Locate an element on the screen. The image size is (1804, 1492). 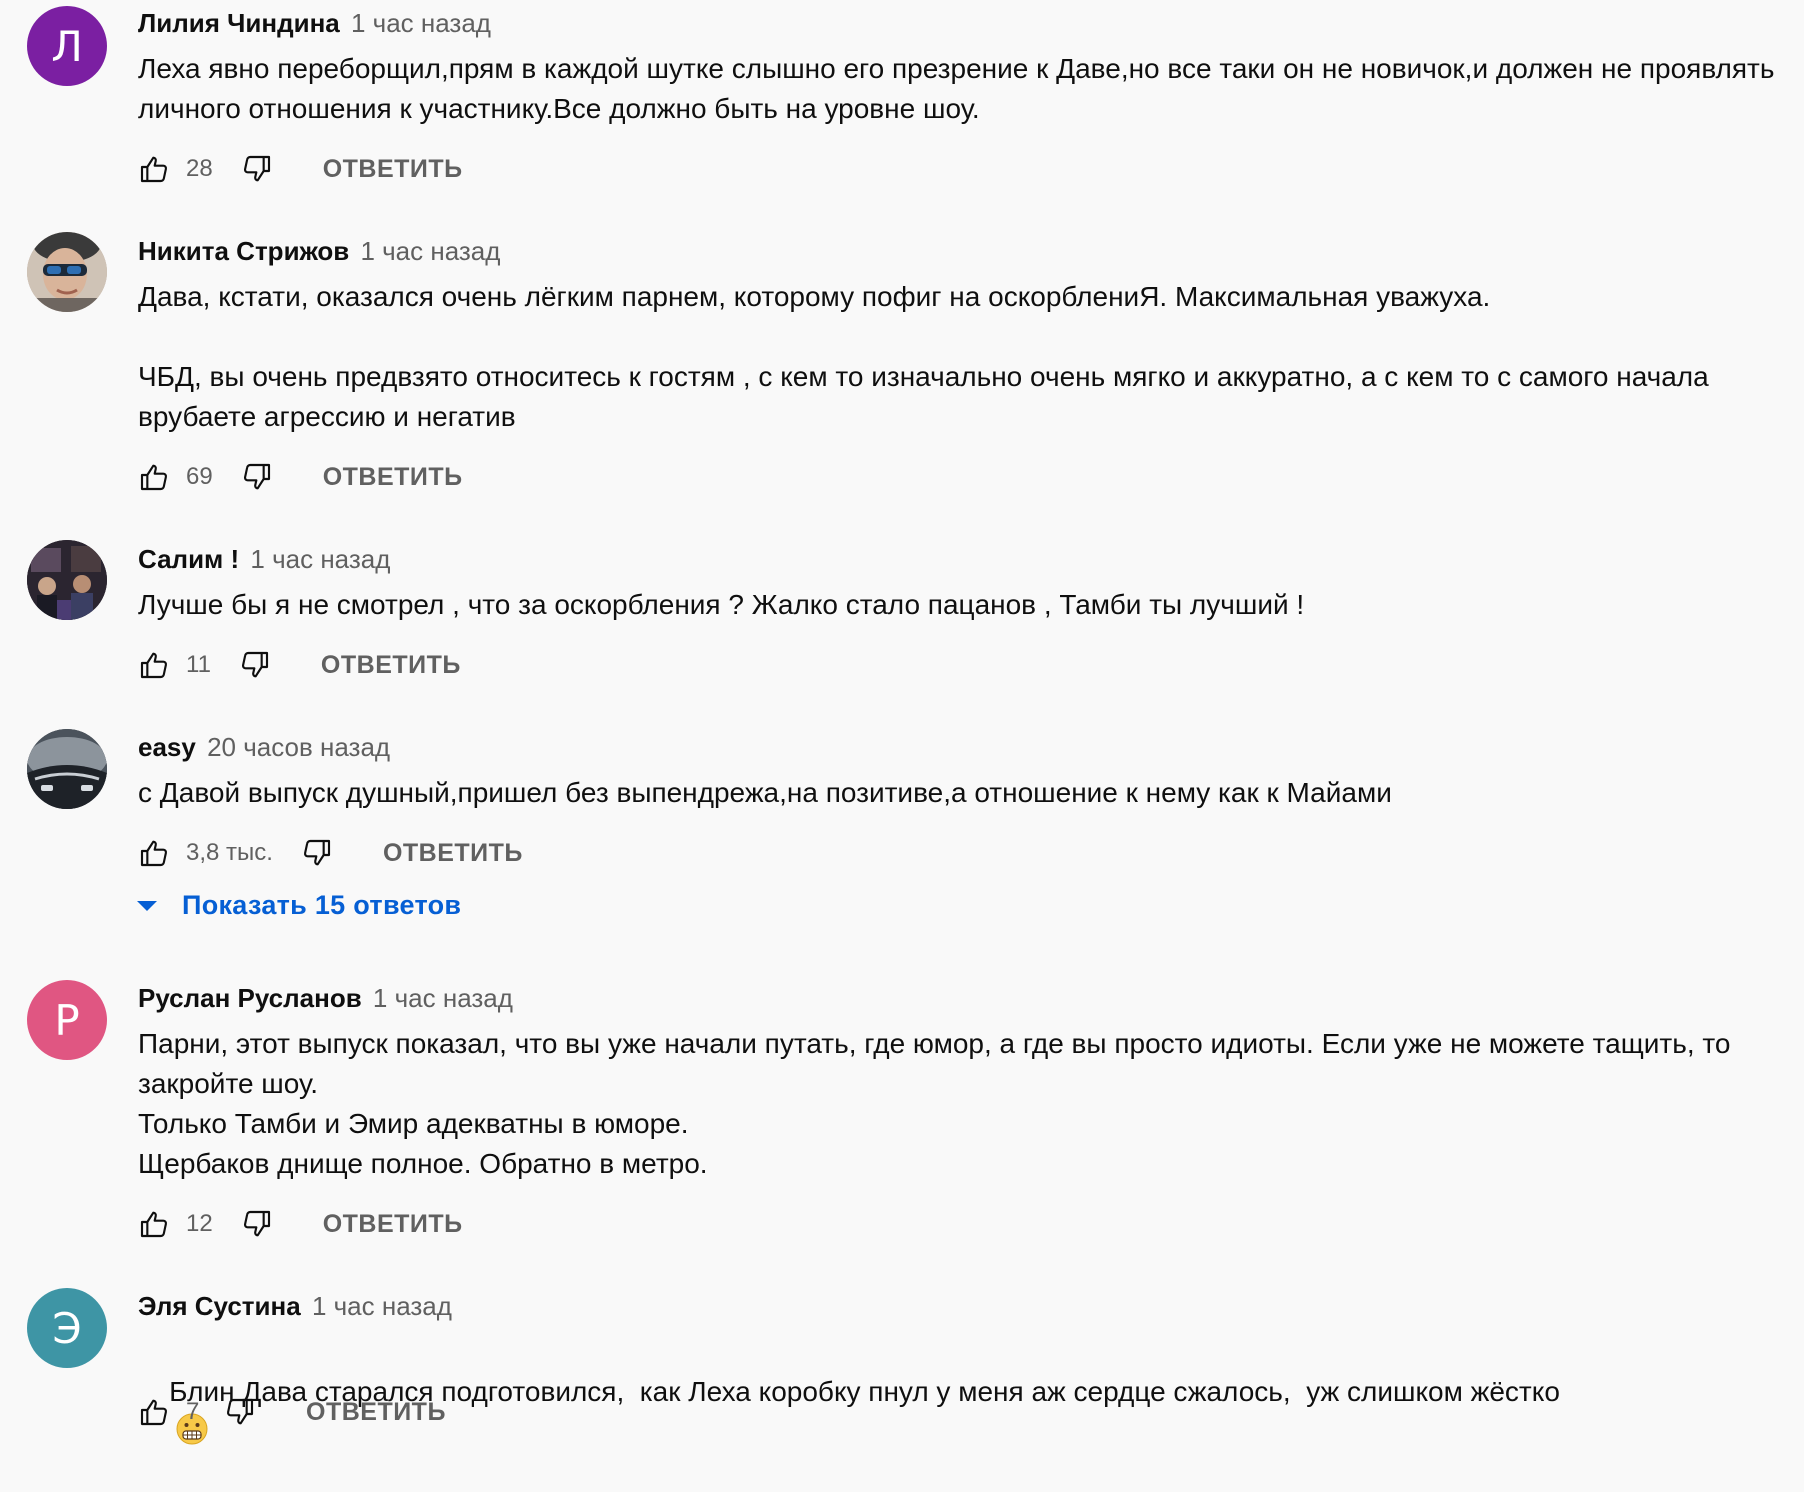
comment-actions: 3,8 тыс. ОТВЕТИТЬ is located at coordinates (330, 853).